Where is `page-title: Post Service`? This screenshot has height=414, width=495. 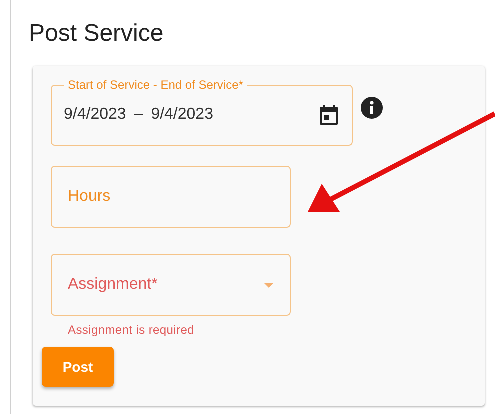 page-title: Post Service is located at coordinates (97, 34).